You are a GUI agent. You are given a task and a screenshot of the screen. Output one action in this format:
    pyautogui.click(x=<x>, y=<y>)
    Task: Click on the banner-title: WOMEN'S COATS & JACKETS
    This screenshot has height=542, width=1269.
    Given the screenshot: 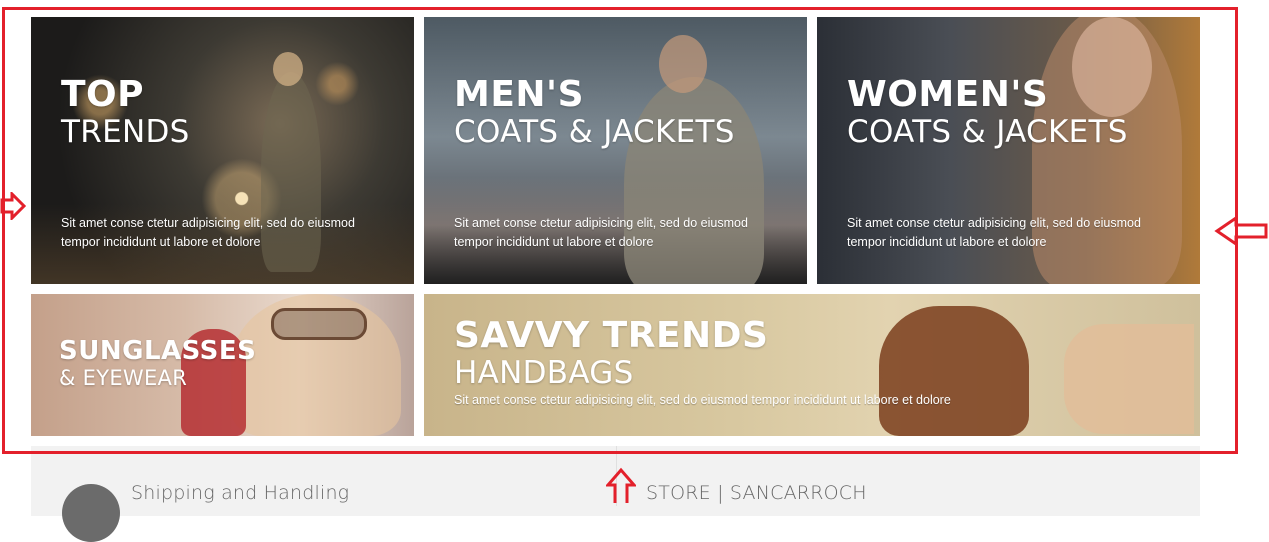 What is the action you would take?
    pyautogui.click(x=987, y=112)
    